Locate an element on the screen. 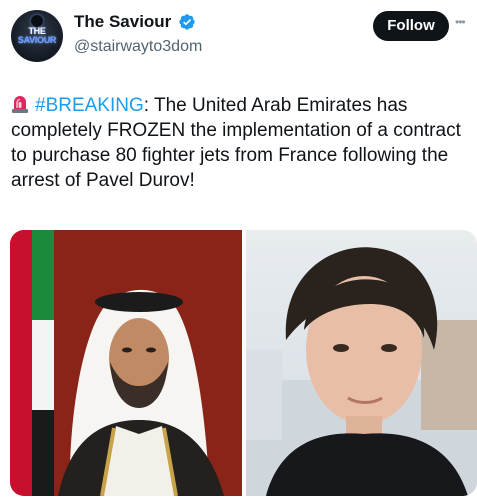  avatar-logo-text: THE SAVIOUR is located at coordinates (37, 36).